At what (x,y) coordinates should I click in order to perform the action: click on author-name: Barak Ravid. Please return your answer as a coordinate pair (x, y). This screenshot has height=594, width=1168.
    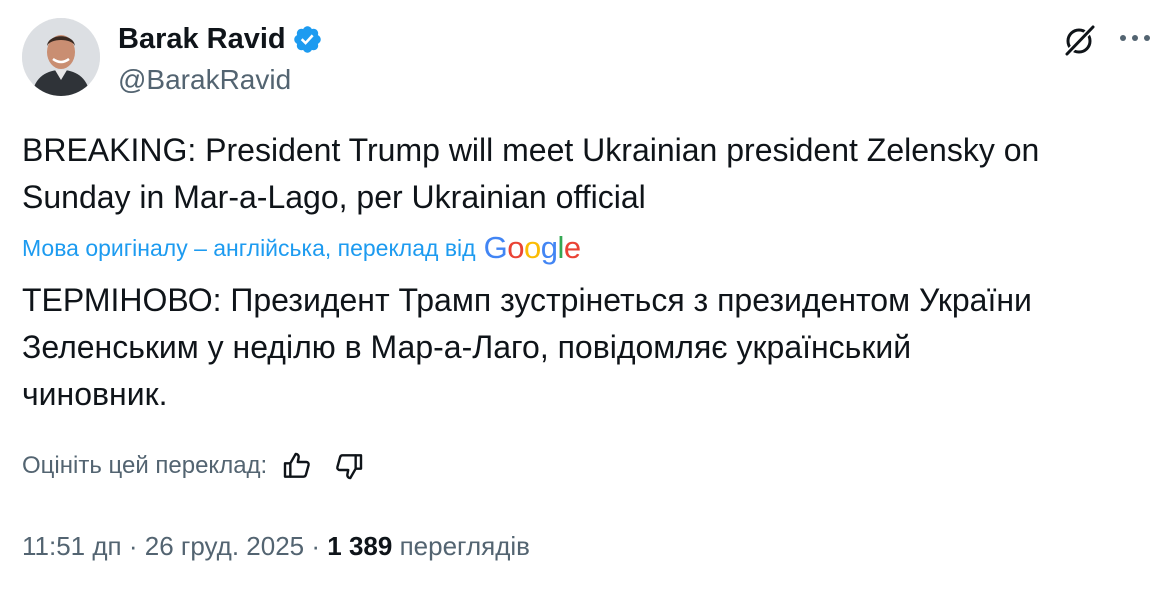
    Looking at the image, I should click on (202, 39).